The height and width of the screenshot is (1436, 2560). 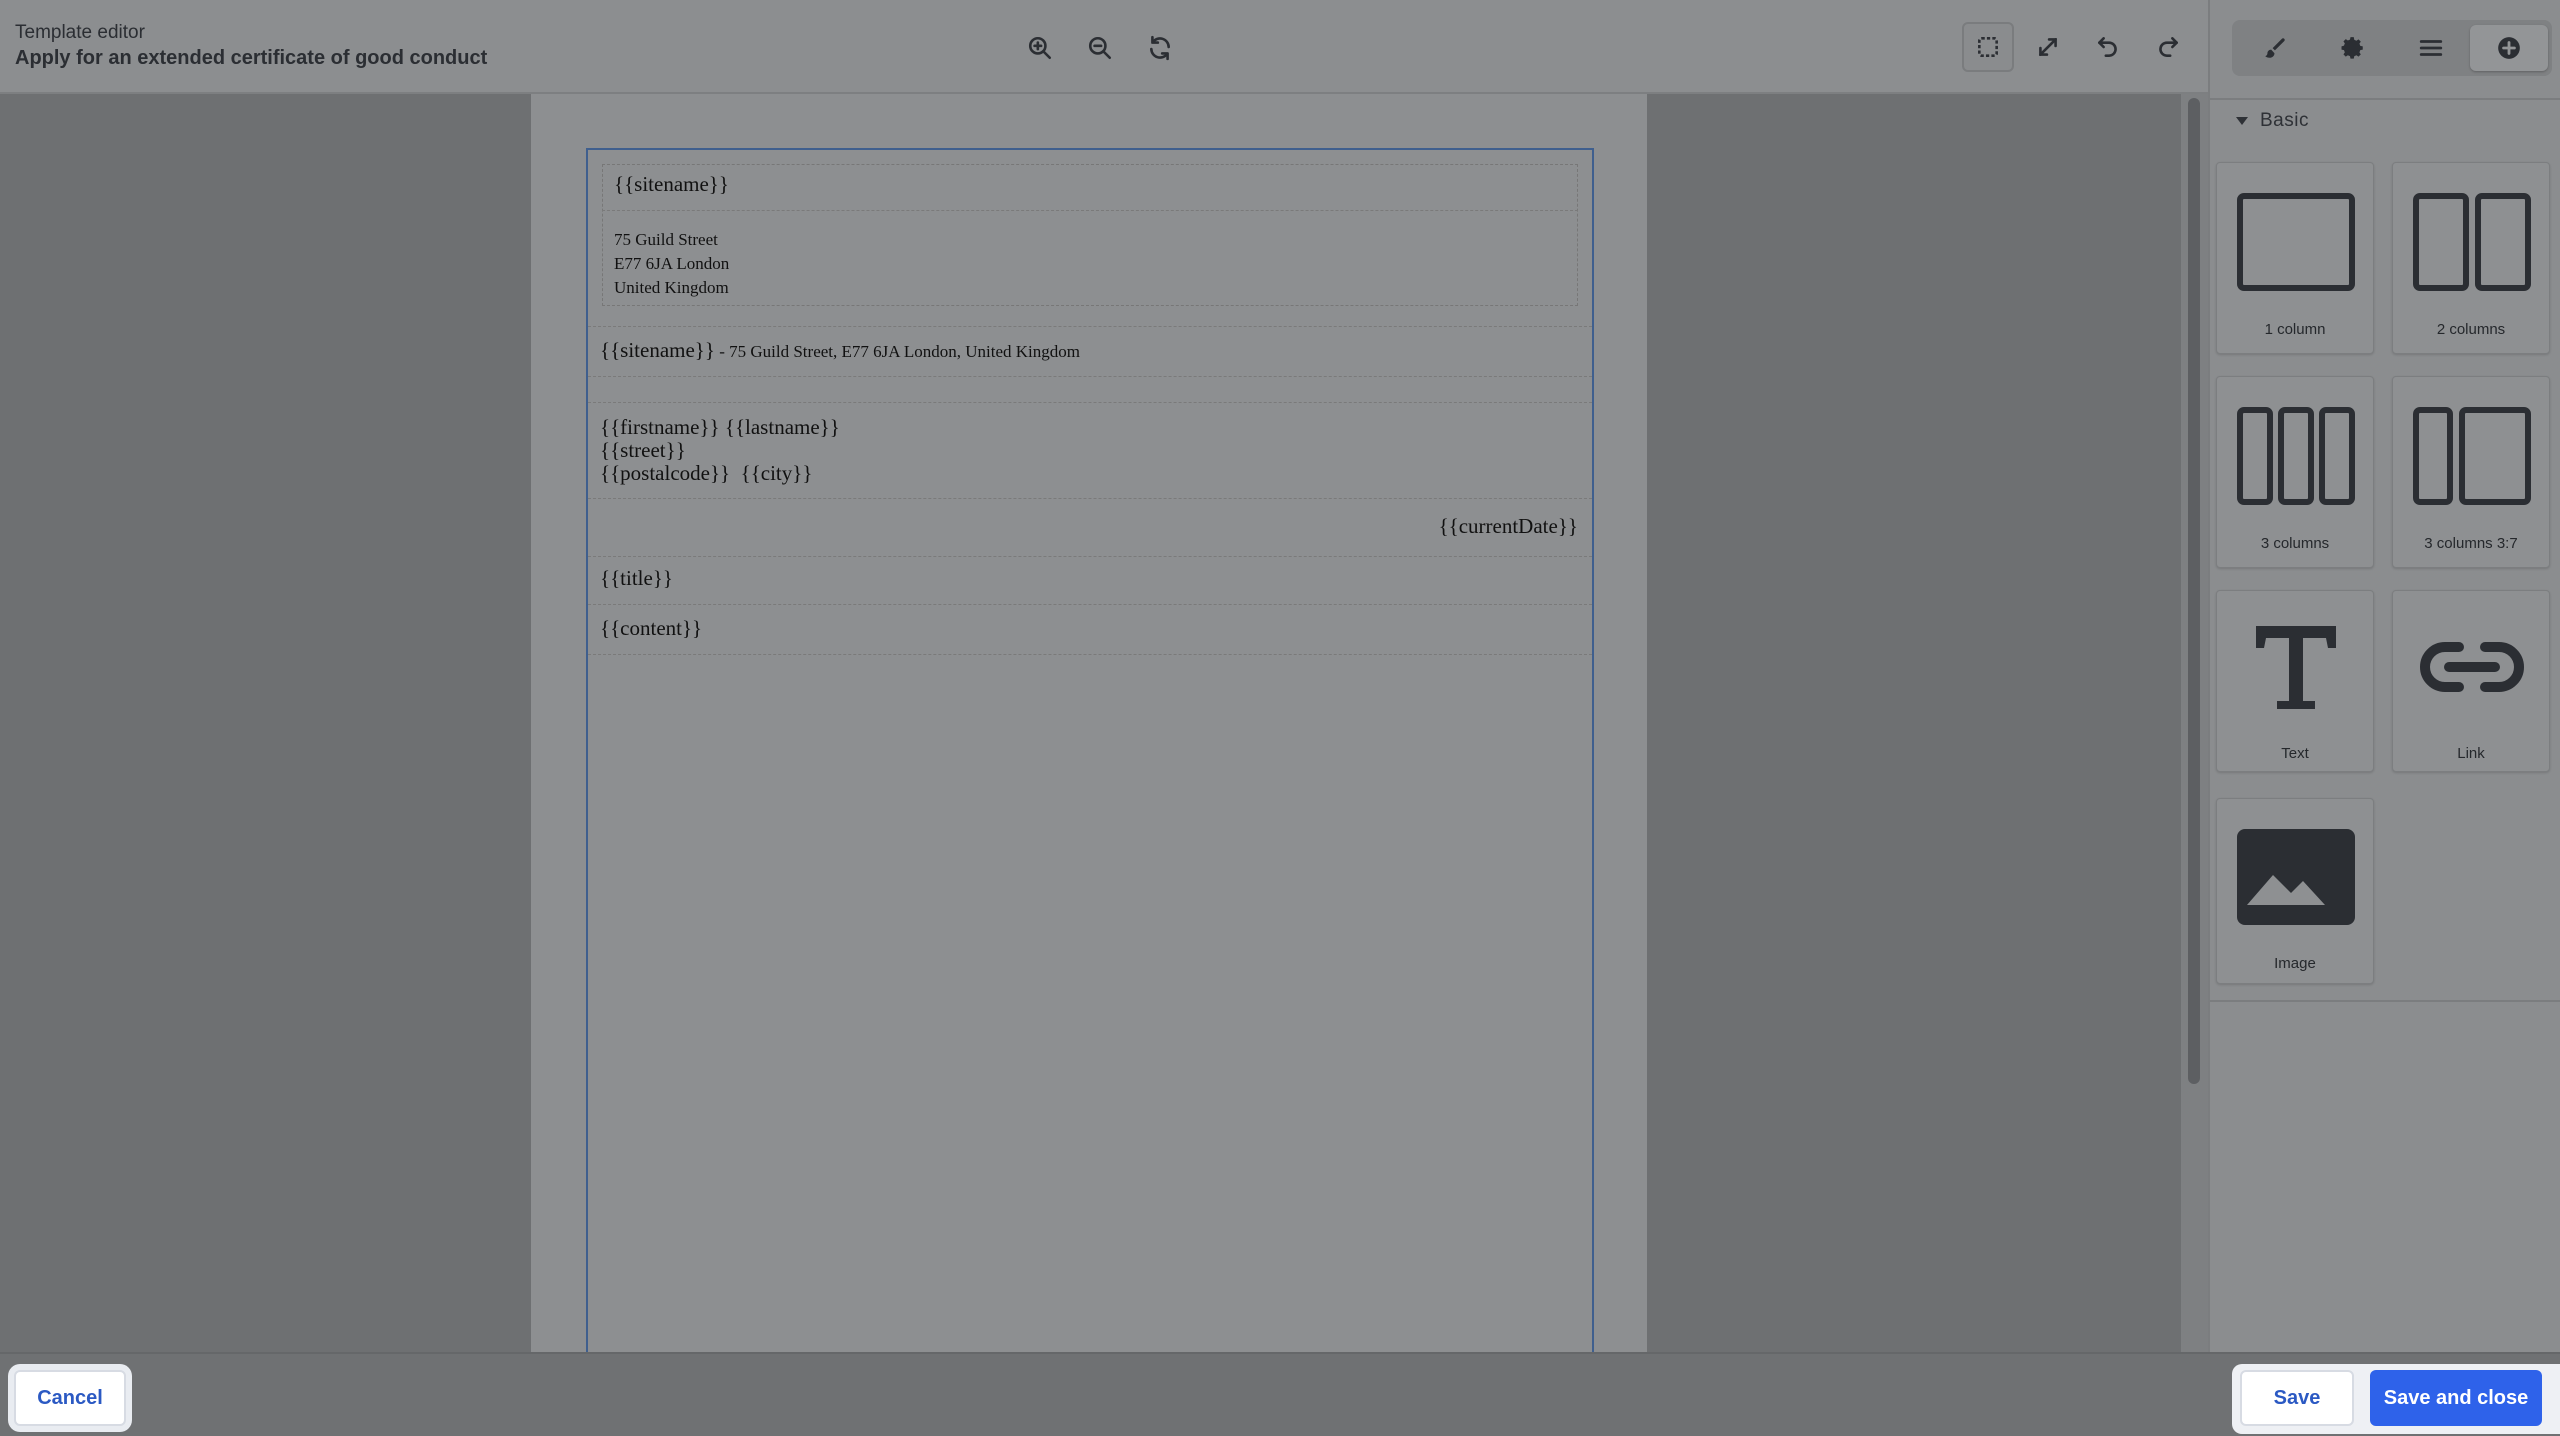 What do you see at coordinates (2296, 877) in the screenshot?
I see `image-icon` at bounding box center [2296, 877].